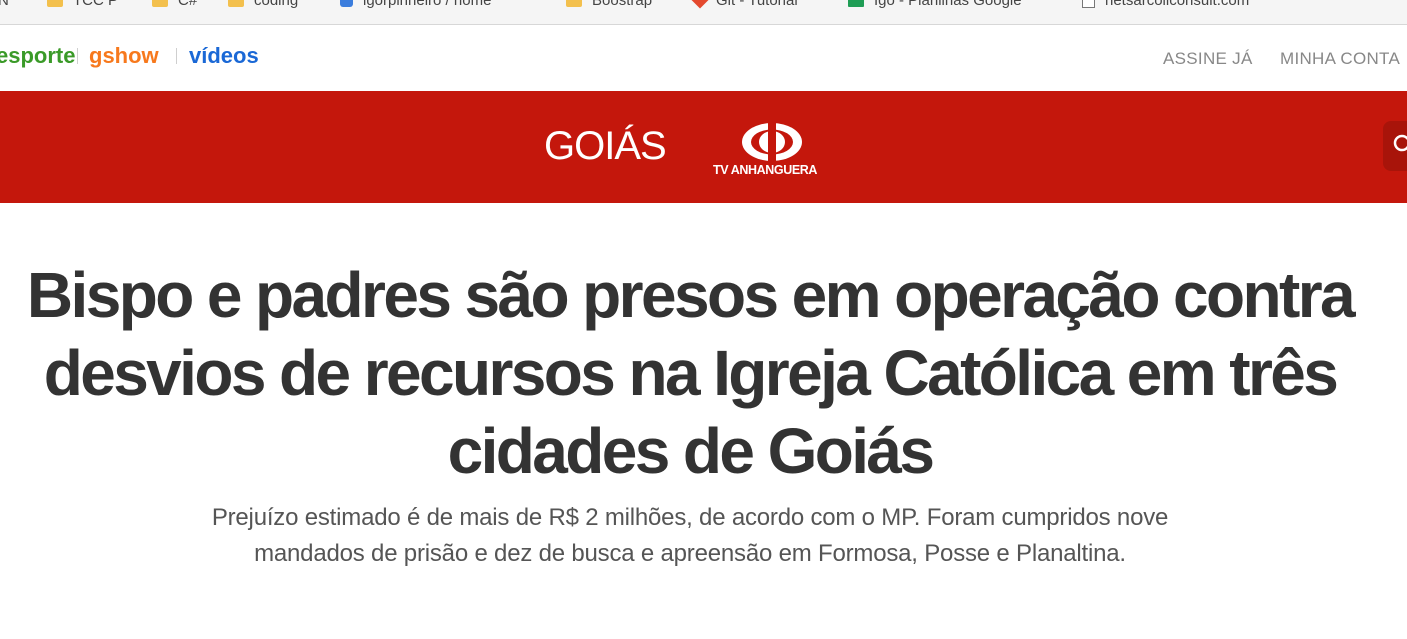 The image size is (1407, 639). What do you see at coordinates (427, 4) in the screenshot?
I see `bookmark-label: igorpinheiro / home` at bounding box center [427, 4].